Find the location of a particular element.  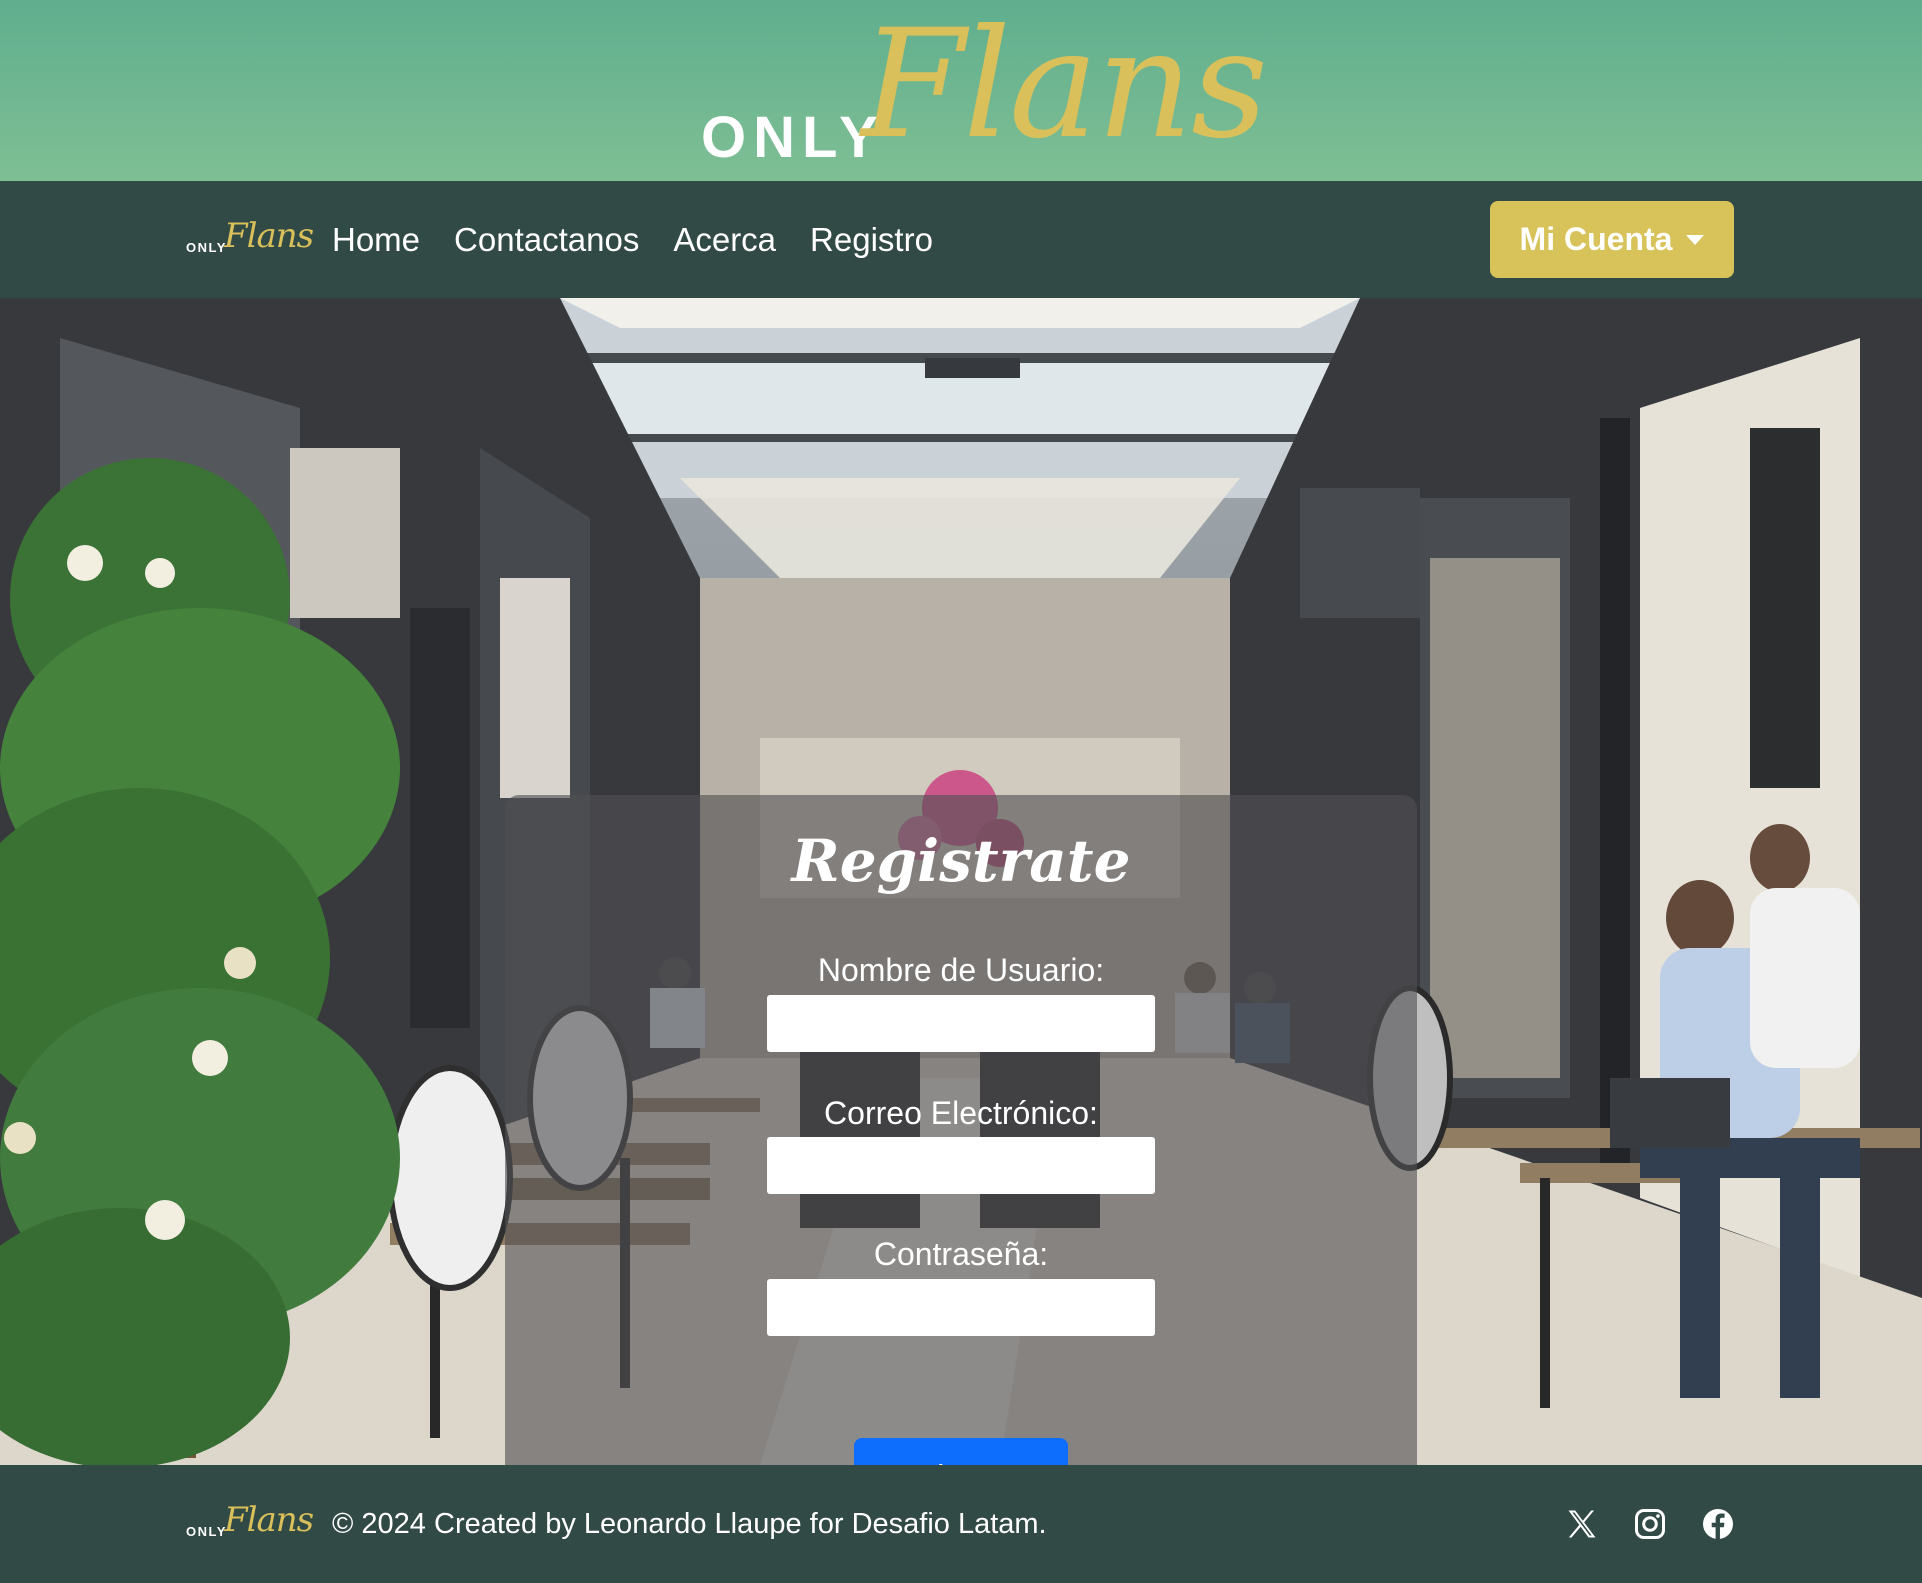

navbar-brand-only: ONLY is located at coordinates (206, 247).